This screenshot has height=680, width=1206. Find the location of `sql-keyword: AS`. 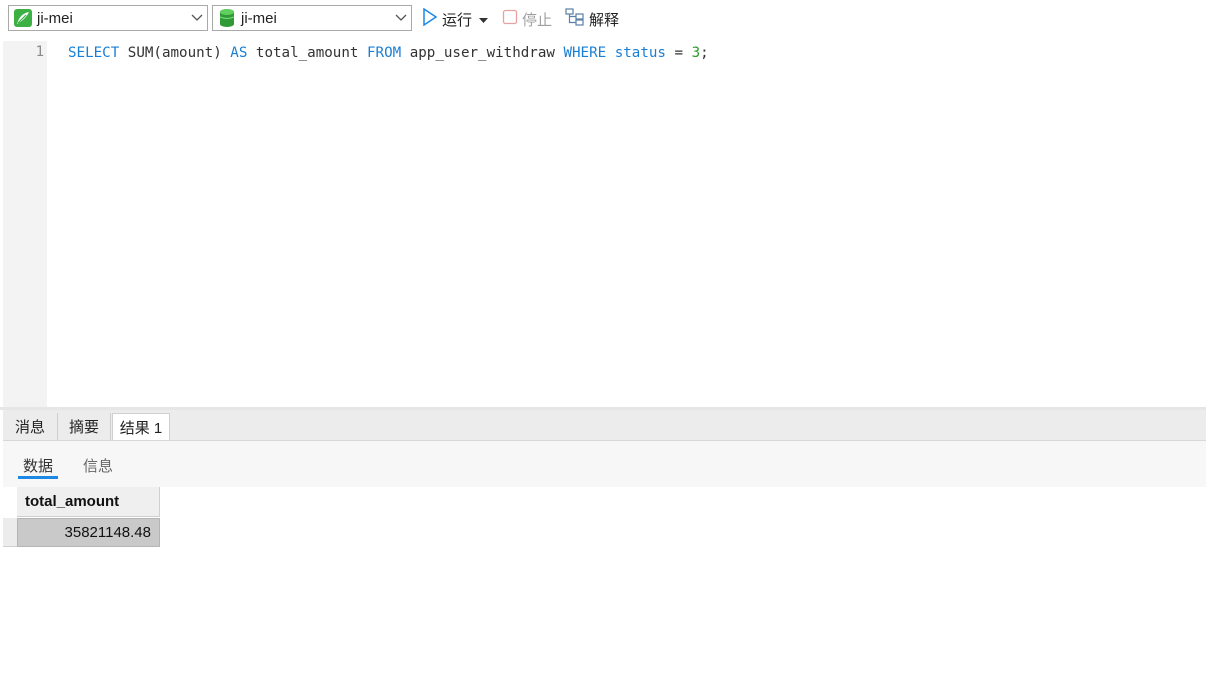

sql-keyword: AS is located at coordinates (239, 53).